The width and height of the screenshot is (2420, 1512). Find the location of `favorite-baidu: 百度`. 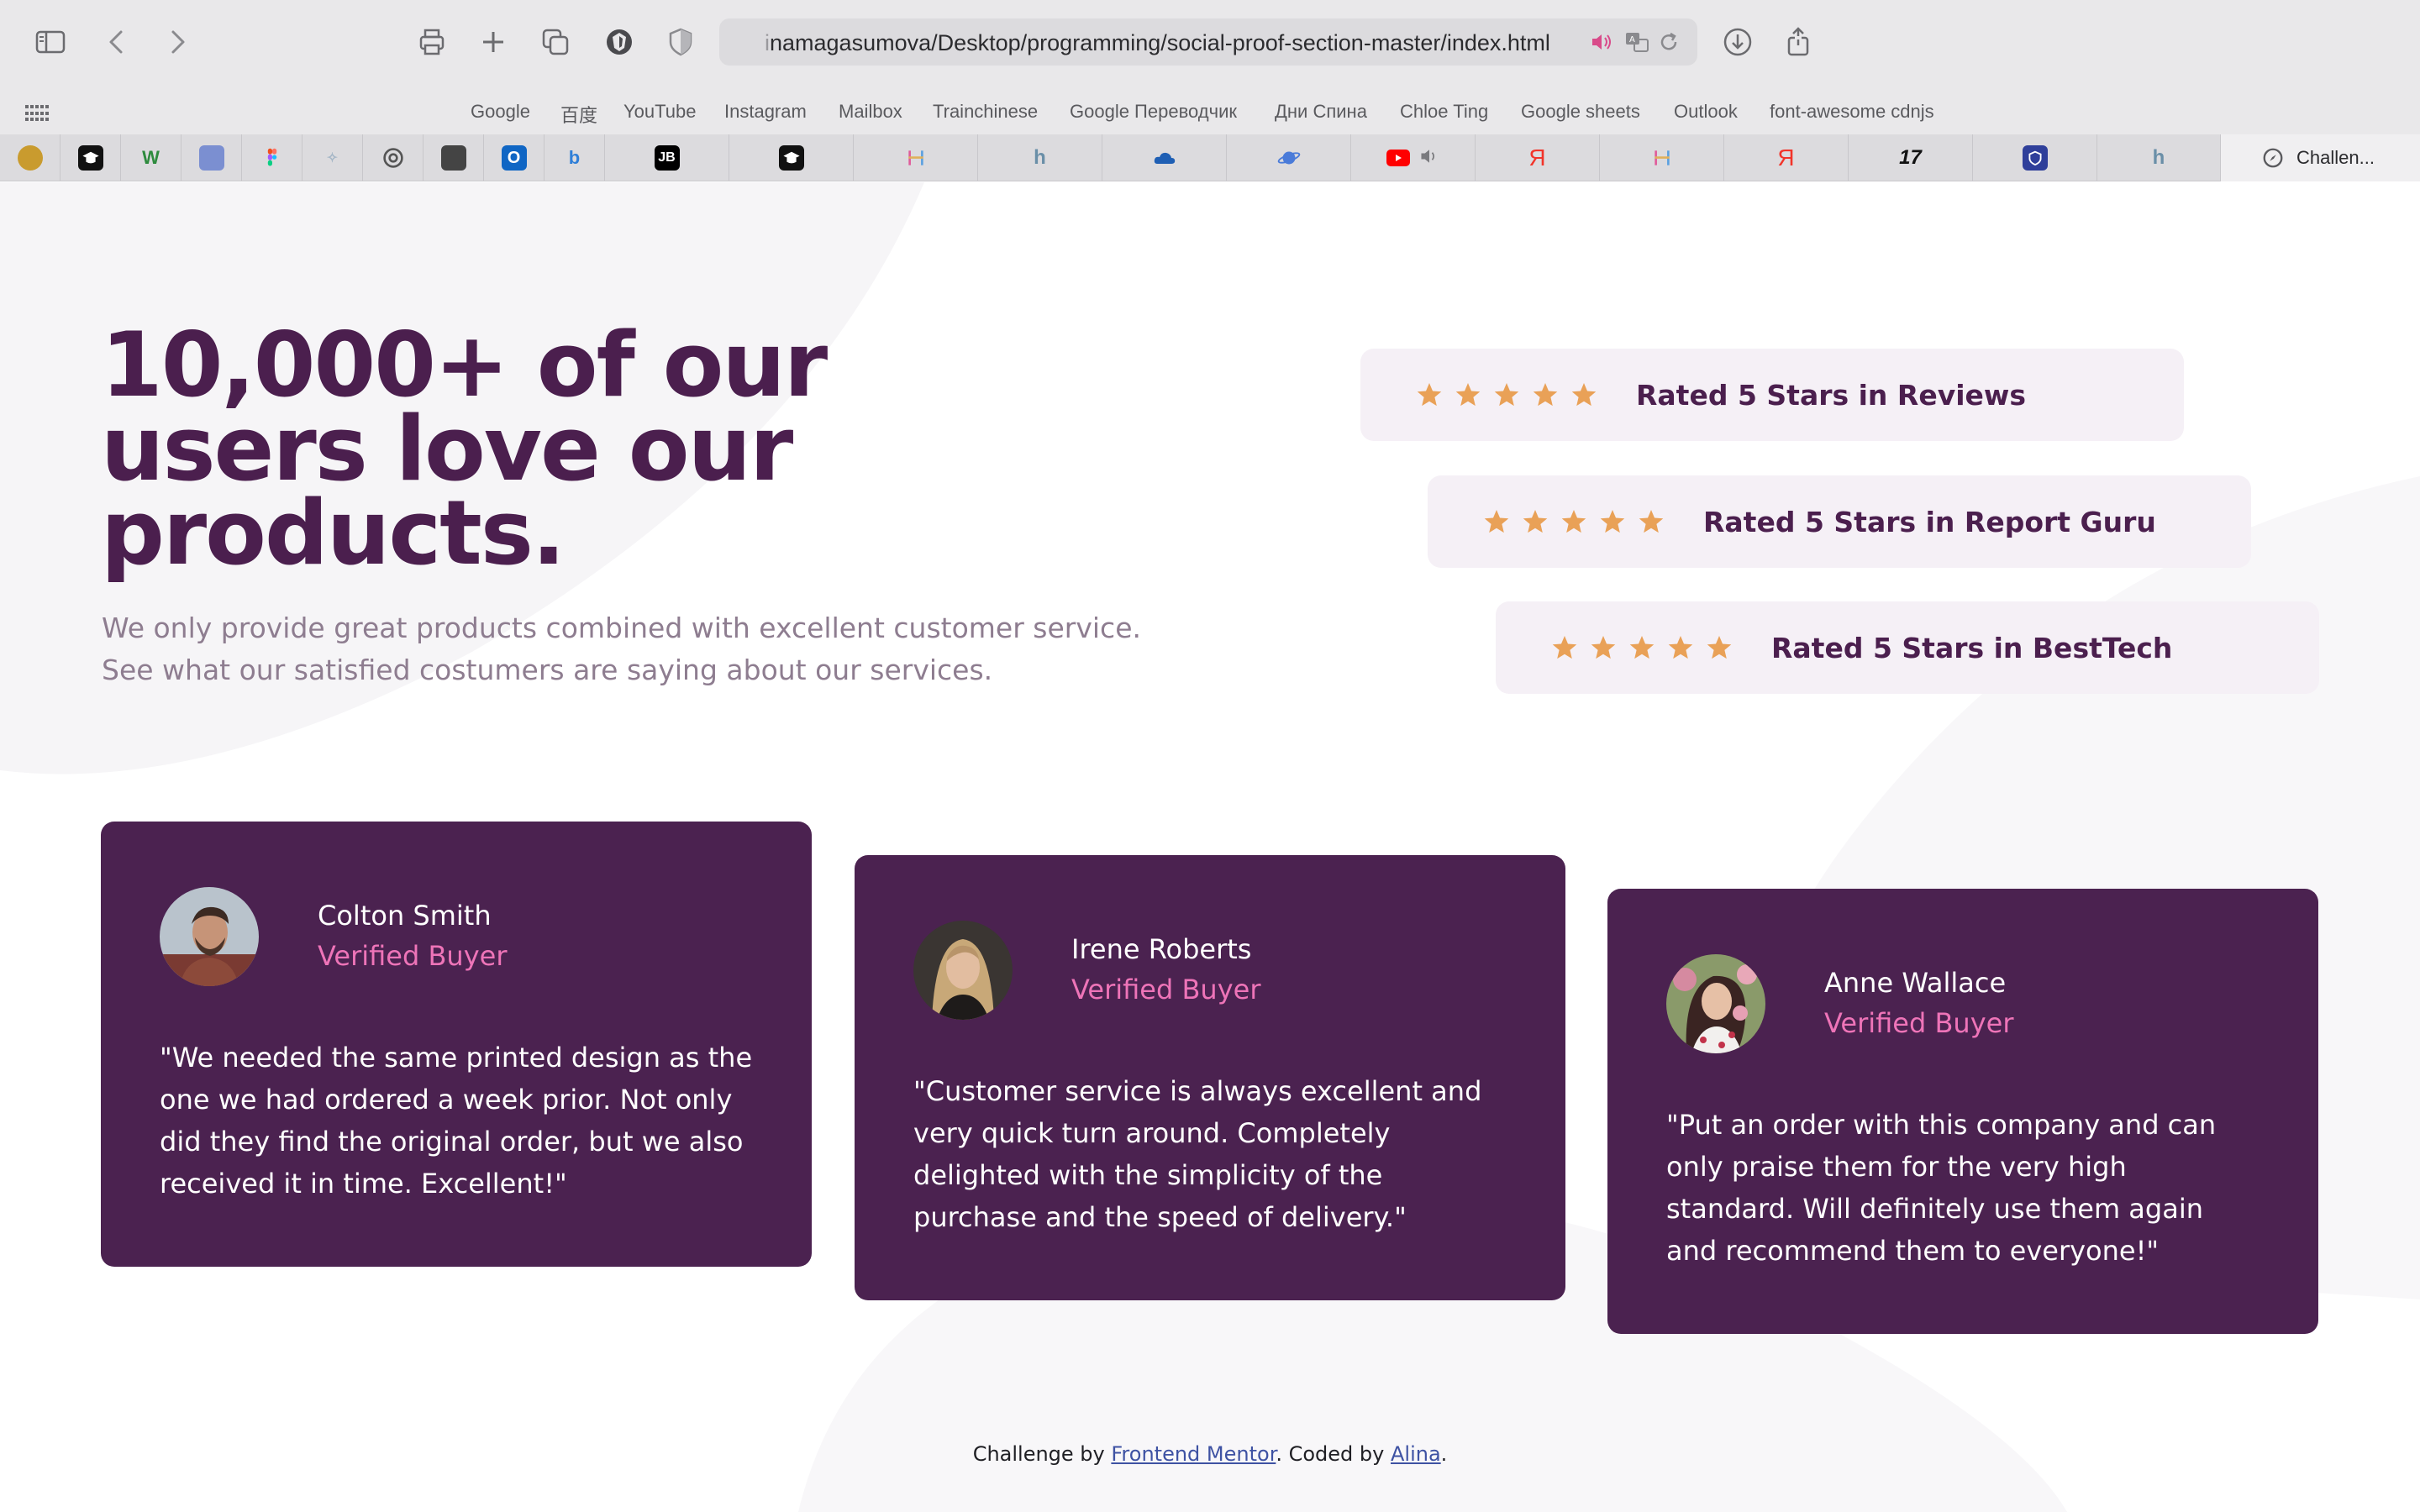

favorite-baidu: 百度 is located at coordinates (578, 114).